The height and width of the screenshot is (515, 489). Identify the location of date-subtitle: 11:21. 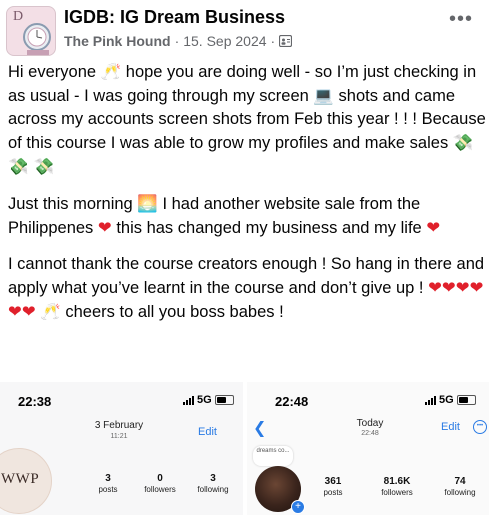
(119, 436).